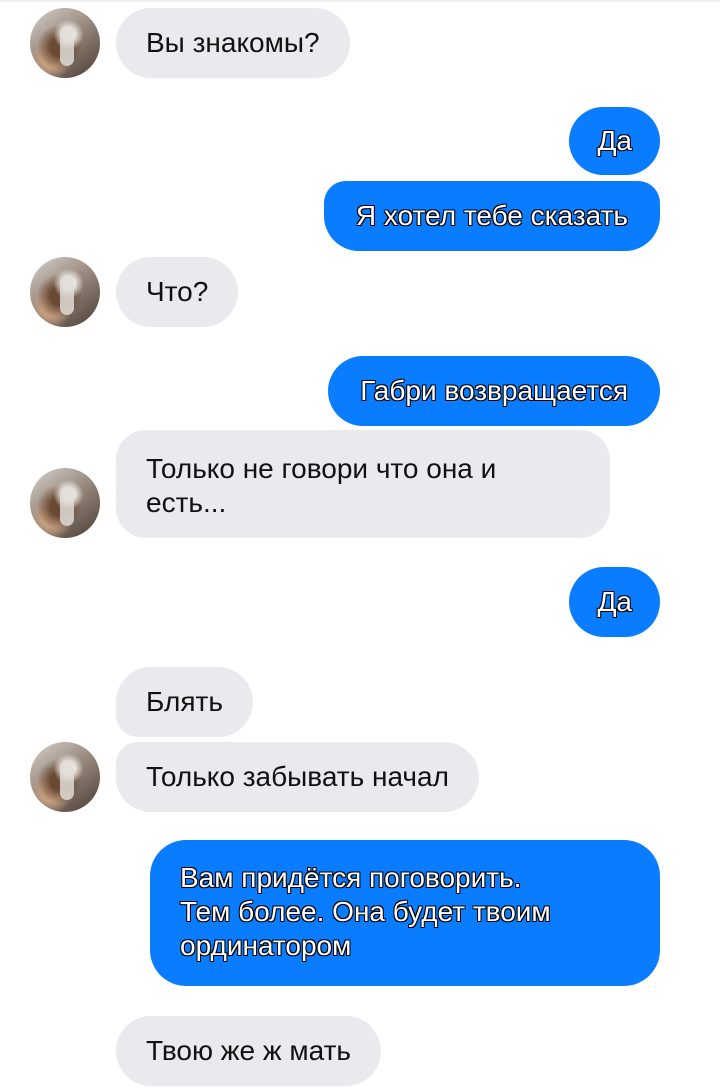 The image size is (720, 1092). I want to click on message-incoming: Вы знакомы?, so click(233, 43).